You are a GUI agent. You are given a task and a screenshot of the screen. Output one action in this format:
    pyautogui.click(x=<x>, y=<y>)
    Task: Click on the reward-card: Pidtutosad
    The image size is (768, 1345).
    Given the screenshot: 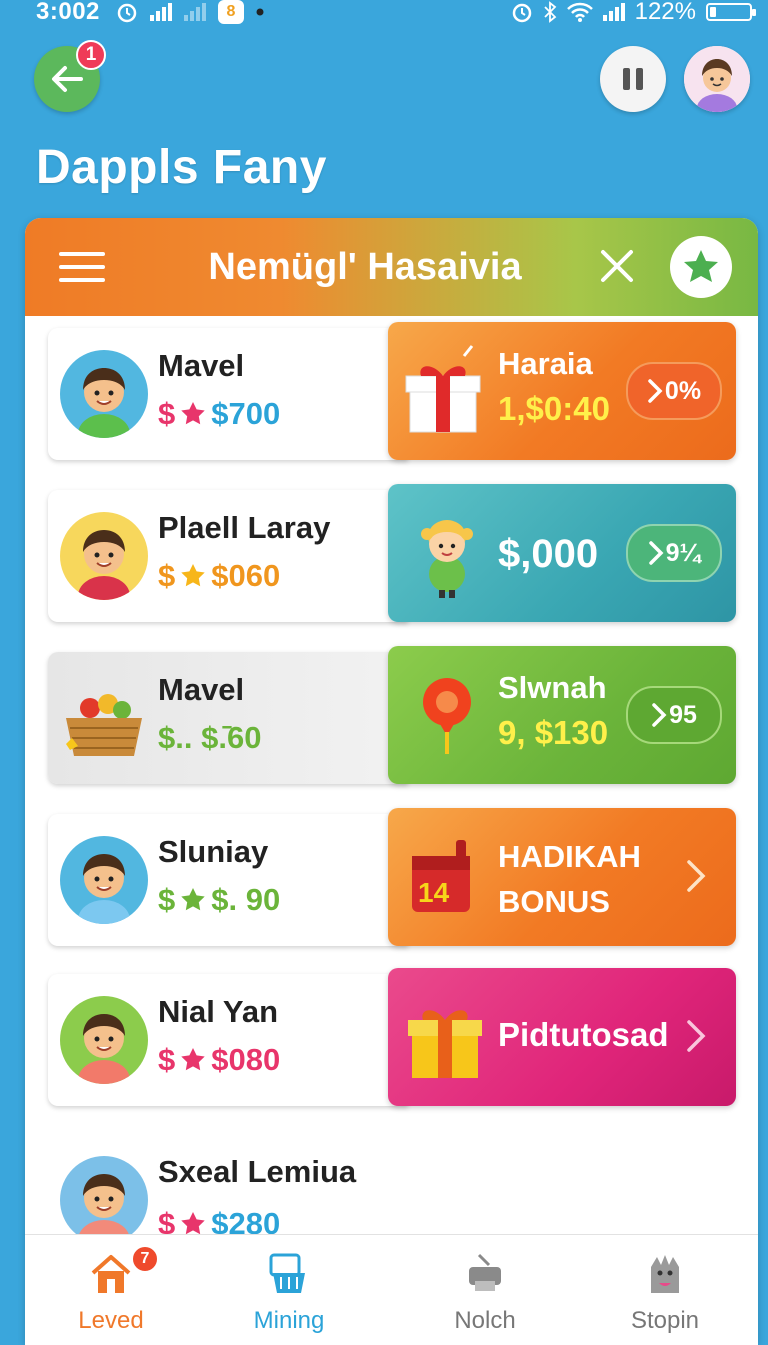 What is the action you would take?
    pyautogui.click(x=562, y=1037)
    